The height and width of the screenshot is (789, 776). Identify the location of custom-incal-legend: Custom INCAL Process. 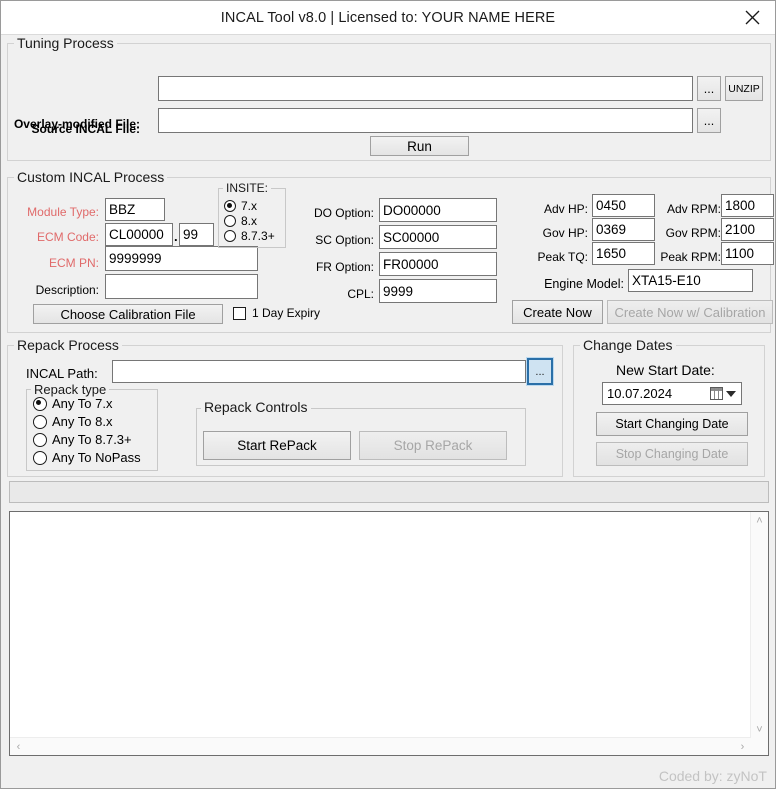
(91, 177).